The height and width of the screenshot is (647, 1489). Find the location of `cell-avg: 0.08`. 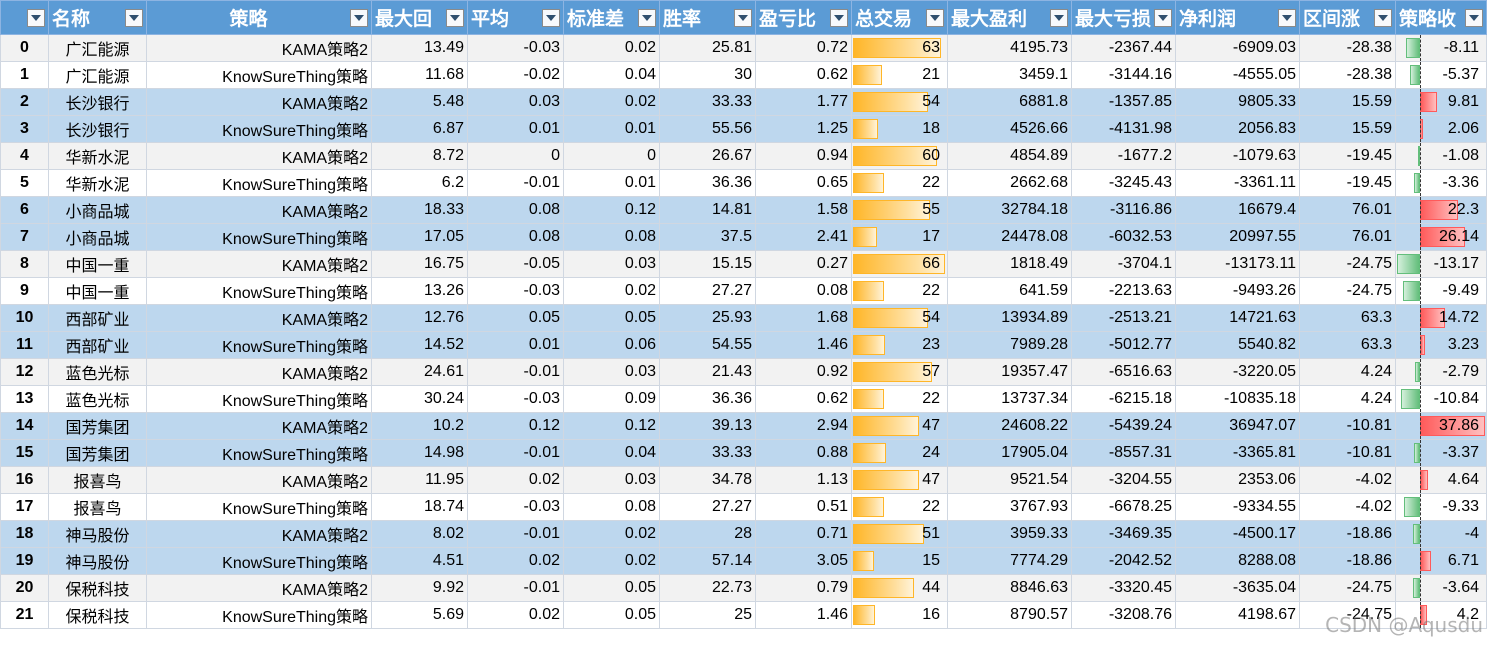

cell-avg: 0.08 is located at coordinates (515, 210).